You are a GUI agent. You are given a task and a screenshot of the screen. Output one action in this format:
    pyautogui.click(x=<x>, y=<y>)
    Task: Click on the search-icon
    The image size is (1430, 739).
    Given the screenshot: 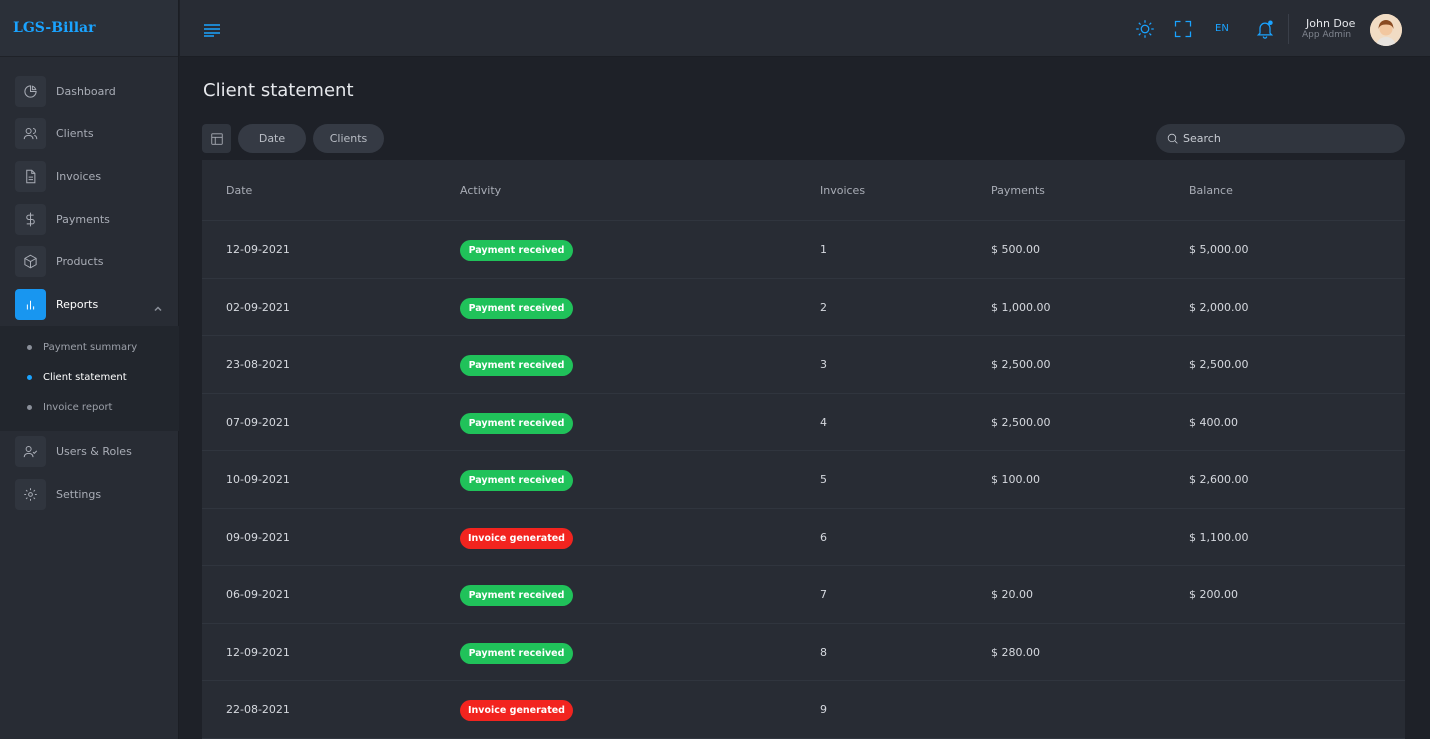 What is the action you would take?
    pyautogui.click(x=1172, y=138)
    